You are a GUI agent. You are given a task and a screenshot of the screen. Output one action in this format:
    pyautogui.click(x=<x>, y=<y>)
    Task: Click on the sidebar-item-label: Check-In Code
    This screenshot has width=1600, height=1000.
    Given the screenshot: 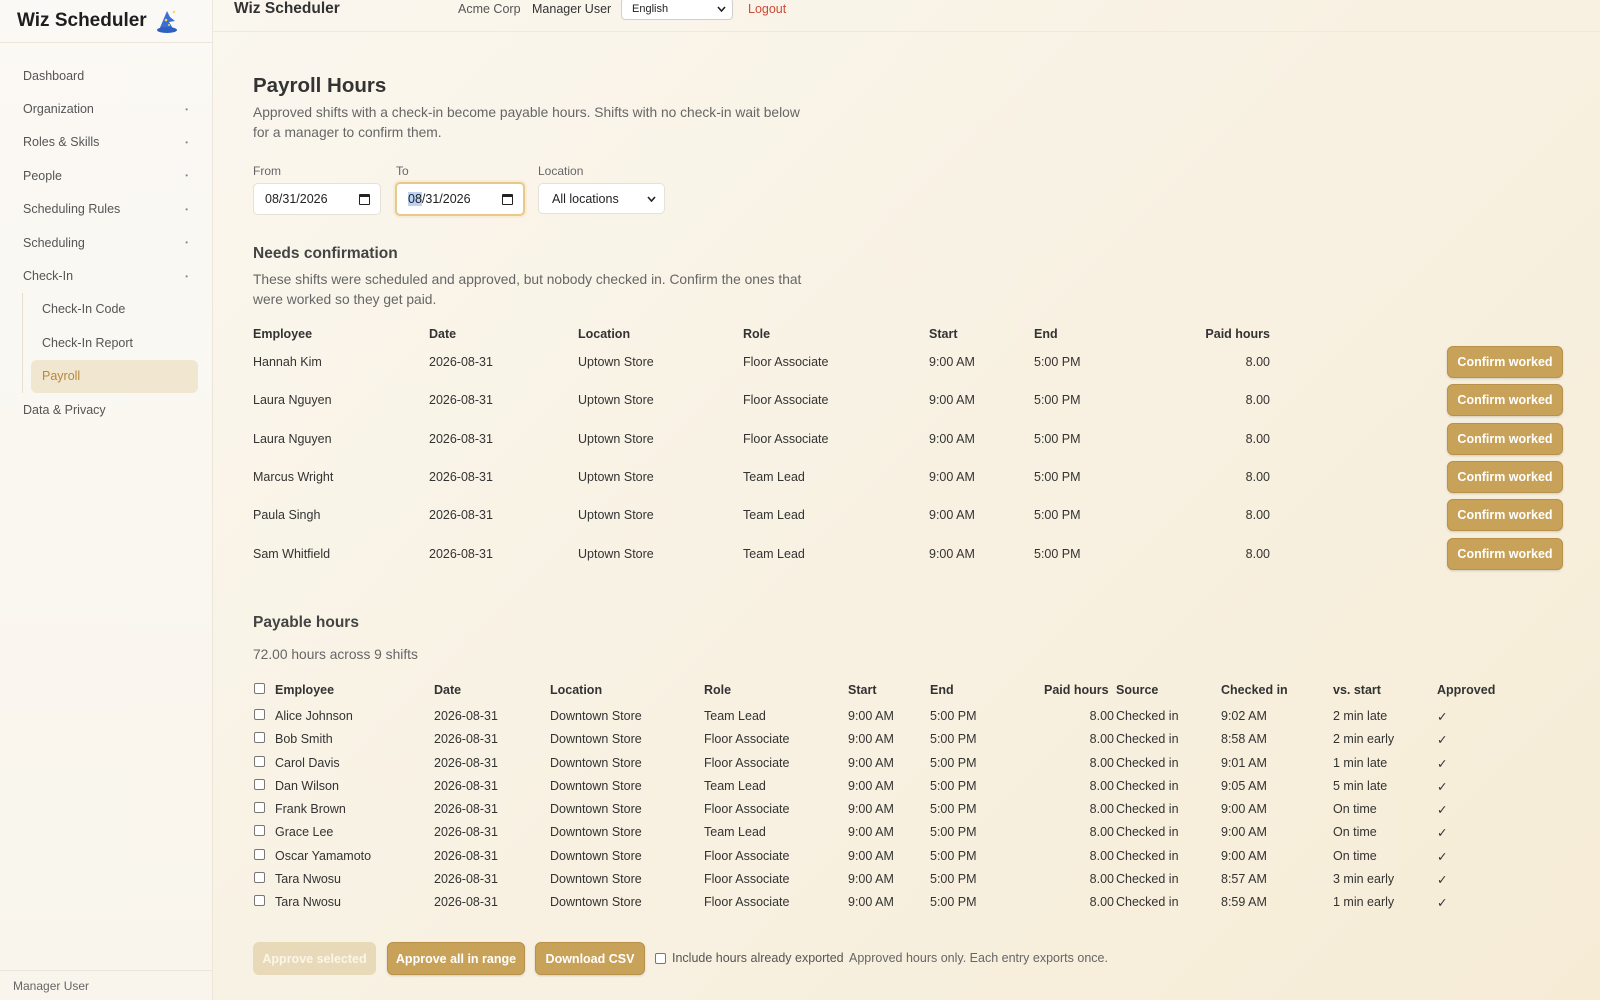 What is the action you would take?
    pyautogui.click(x=84, y=309)
    